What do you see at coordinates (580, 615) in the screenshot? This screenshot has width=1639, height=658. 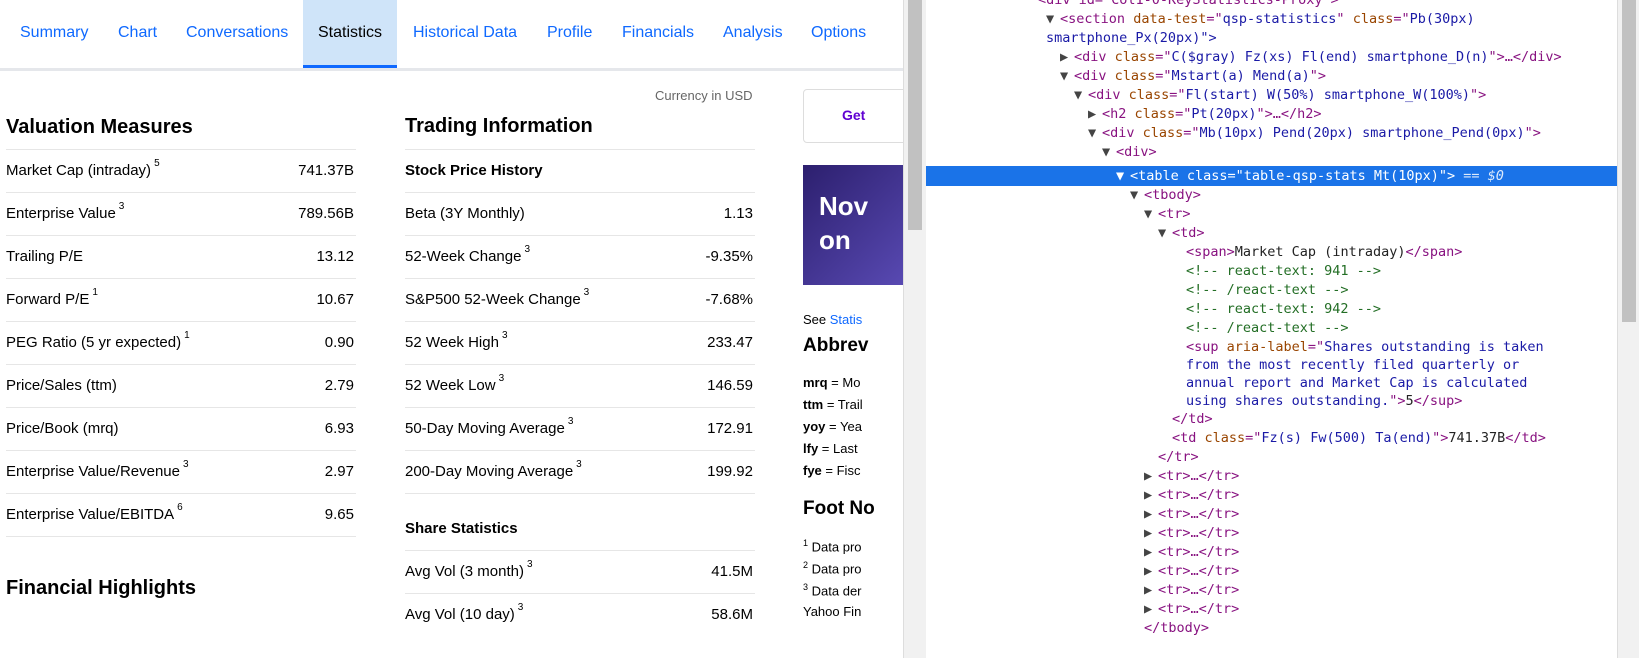 I see `table-row: Avg Vol (10 day) 3 58.6M` at bounding box center [580, 615].